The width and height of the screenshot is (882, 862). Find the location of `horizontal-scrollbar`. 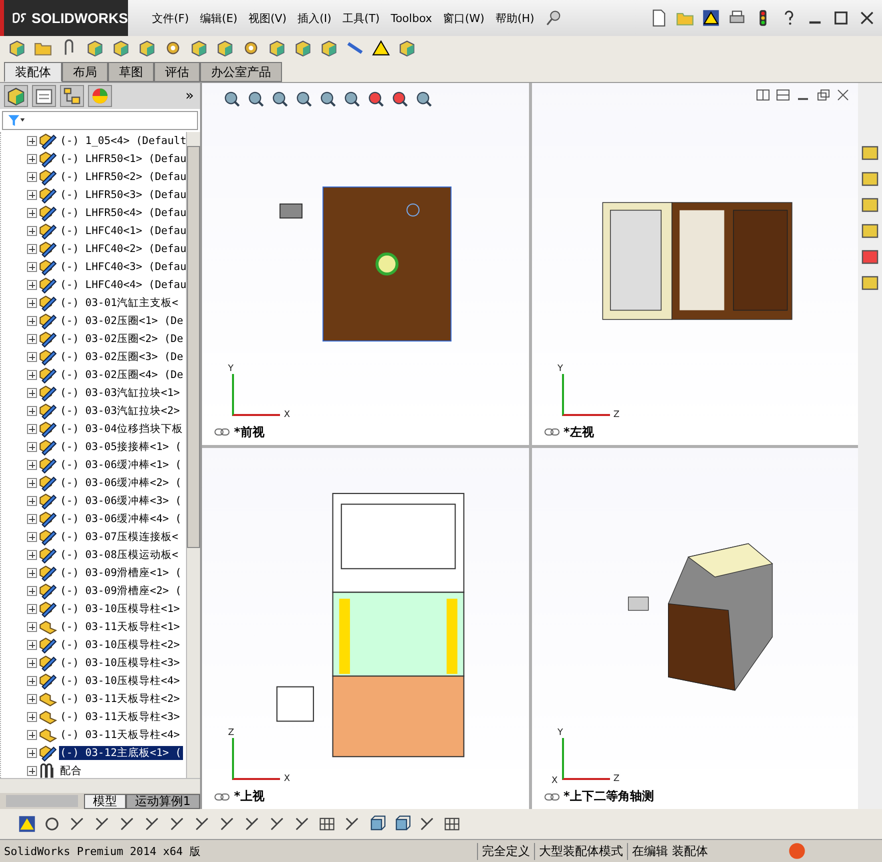

horizontal-scrollbar is located at coordinates (100, 785).